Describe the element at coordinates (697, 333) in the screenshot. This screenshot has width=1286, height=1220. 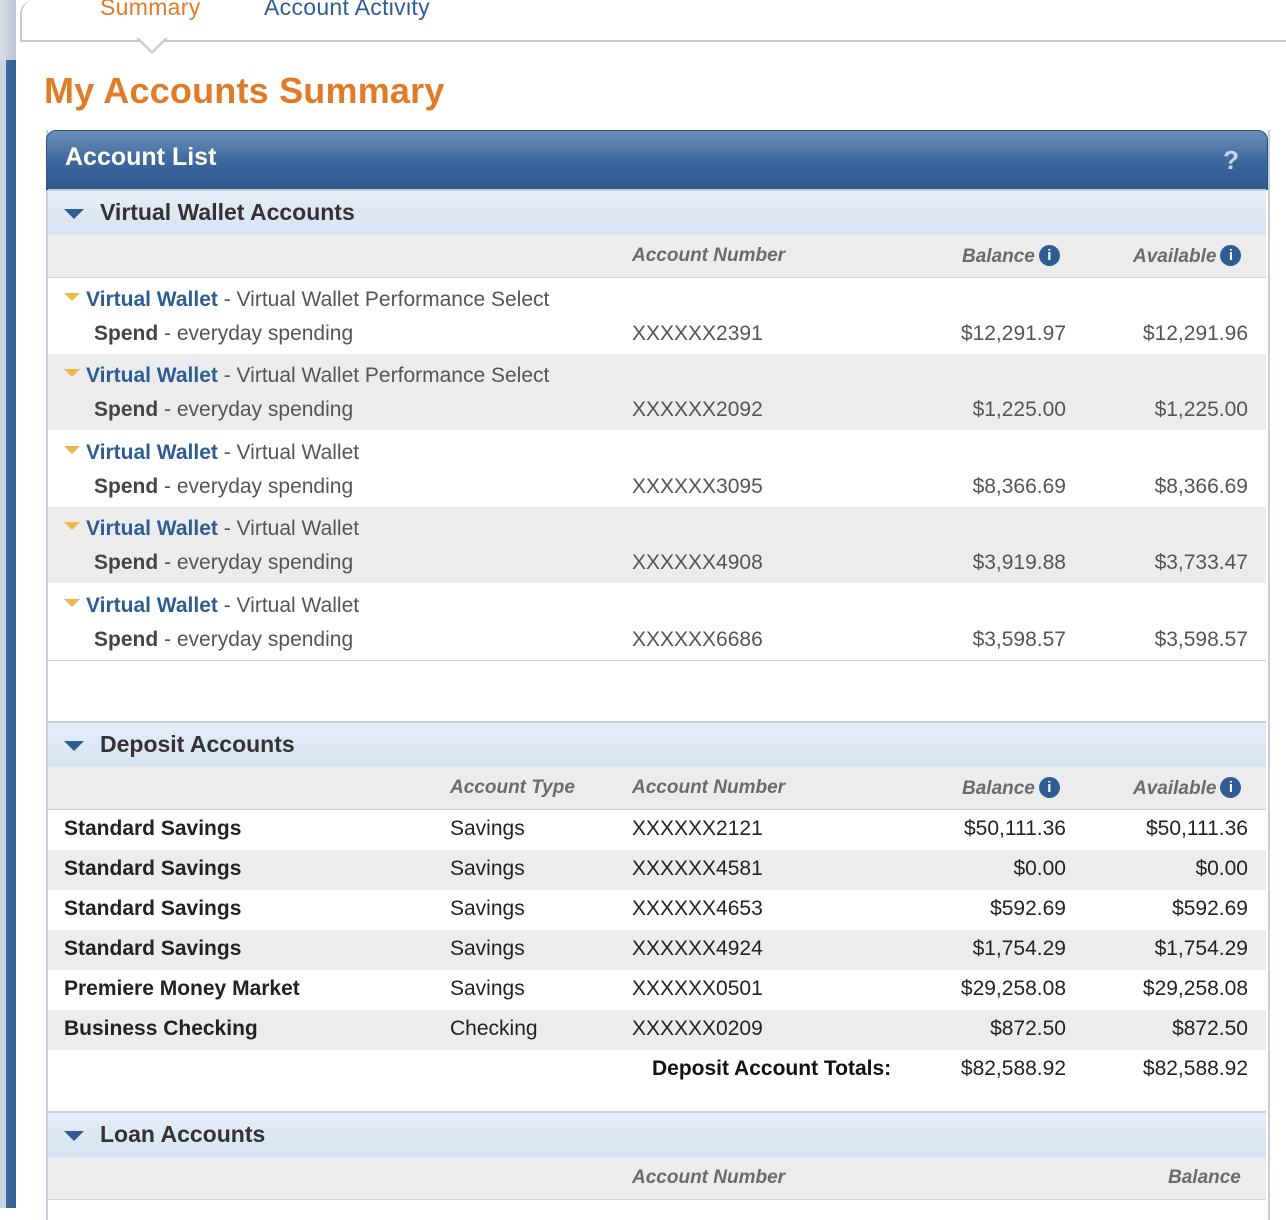
I see `account-number: XXXXXX2391` at that location.